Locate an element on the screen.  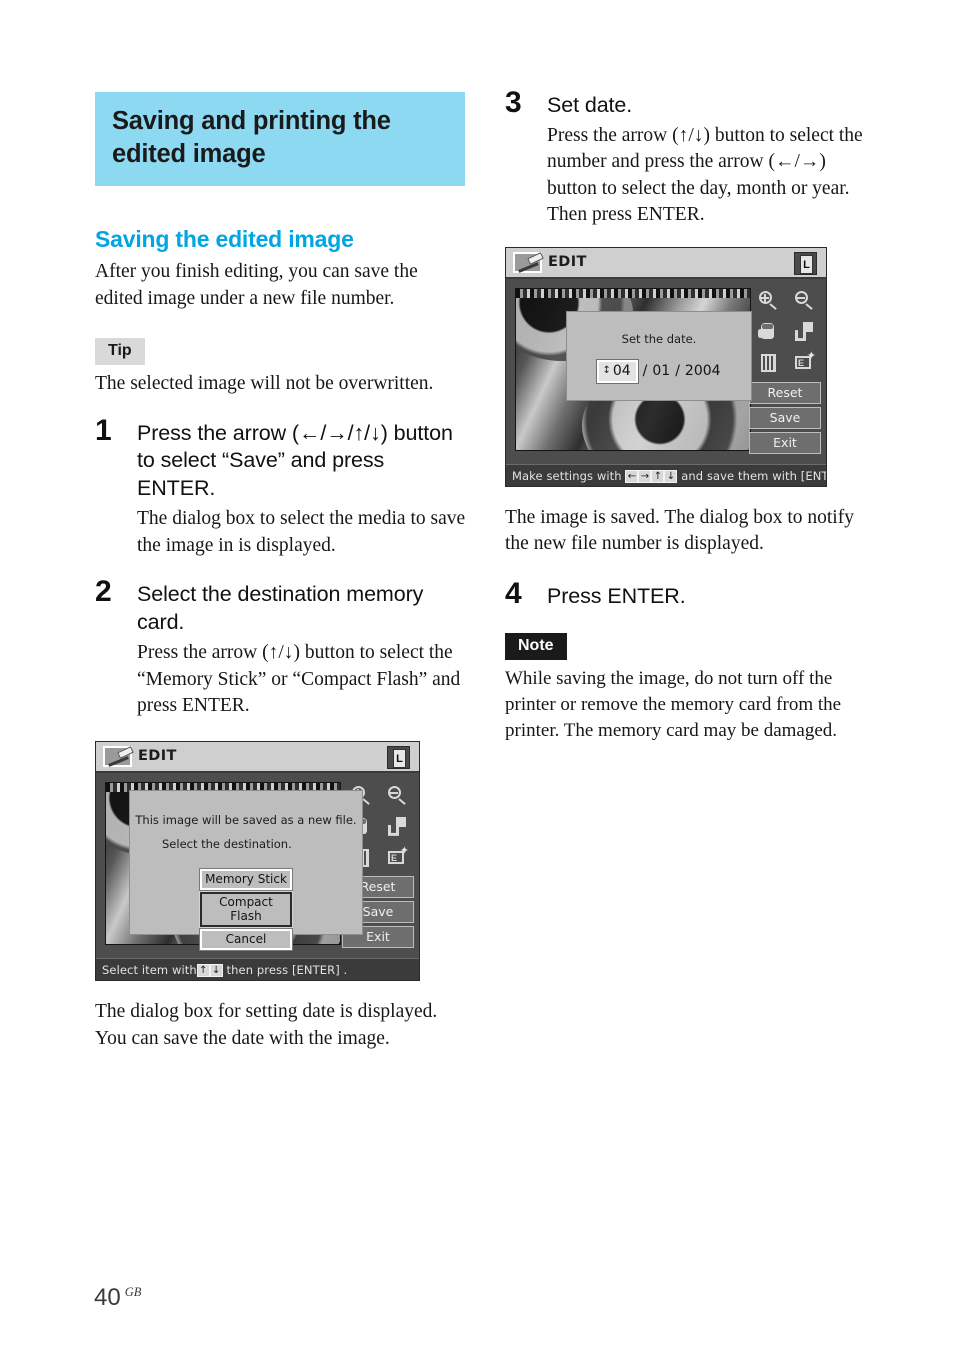
spinner-up-down-icon: ↕ is located at coordinates (606, 370).